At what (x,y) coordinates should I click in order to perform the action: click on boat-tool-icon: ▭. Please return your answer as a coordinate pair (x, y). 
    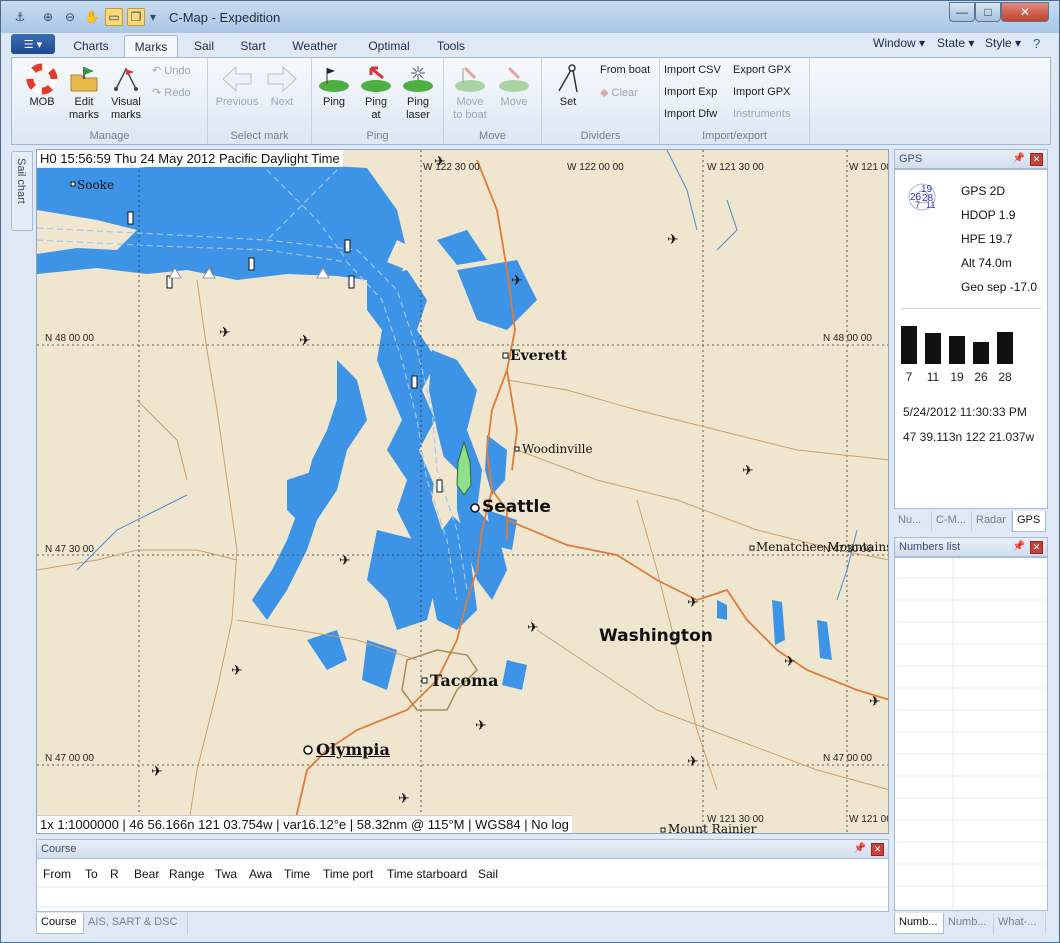
    Looking at the image, I should click on (114, 17).